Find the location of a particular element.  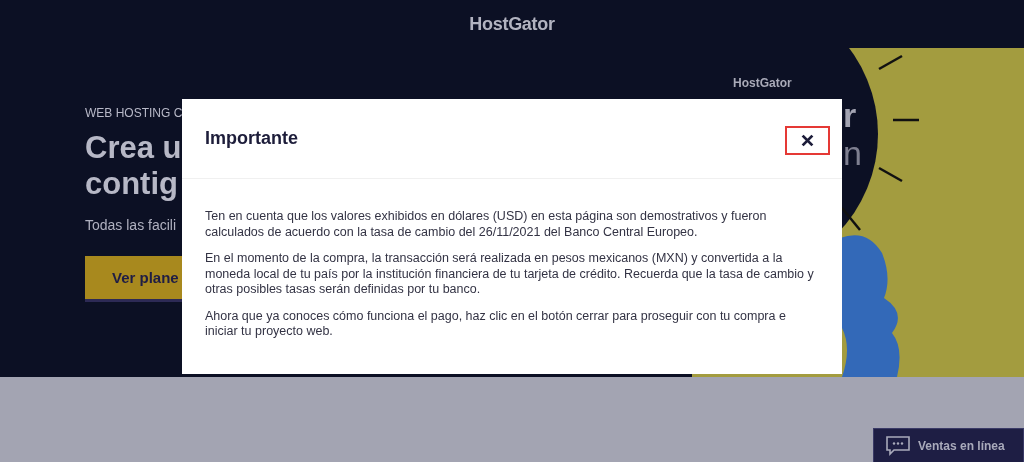

hero-eyebrow: WEB HOSTING C is located at coordinates (134, 113).